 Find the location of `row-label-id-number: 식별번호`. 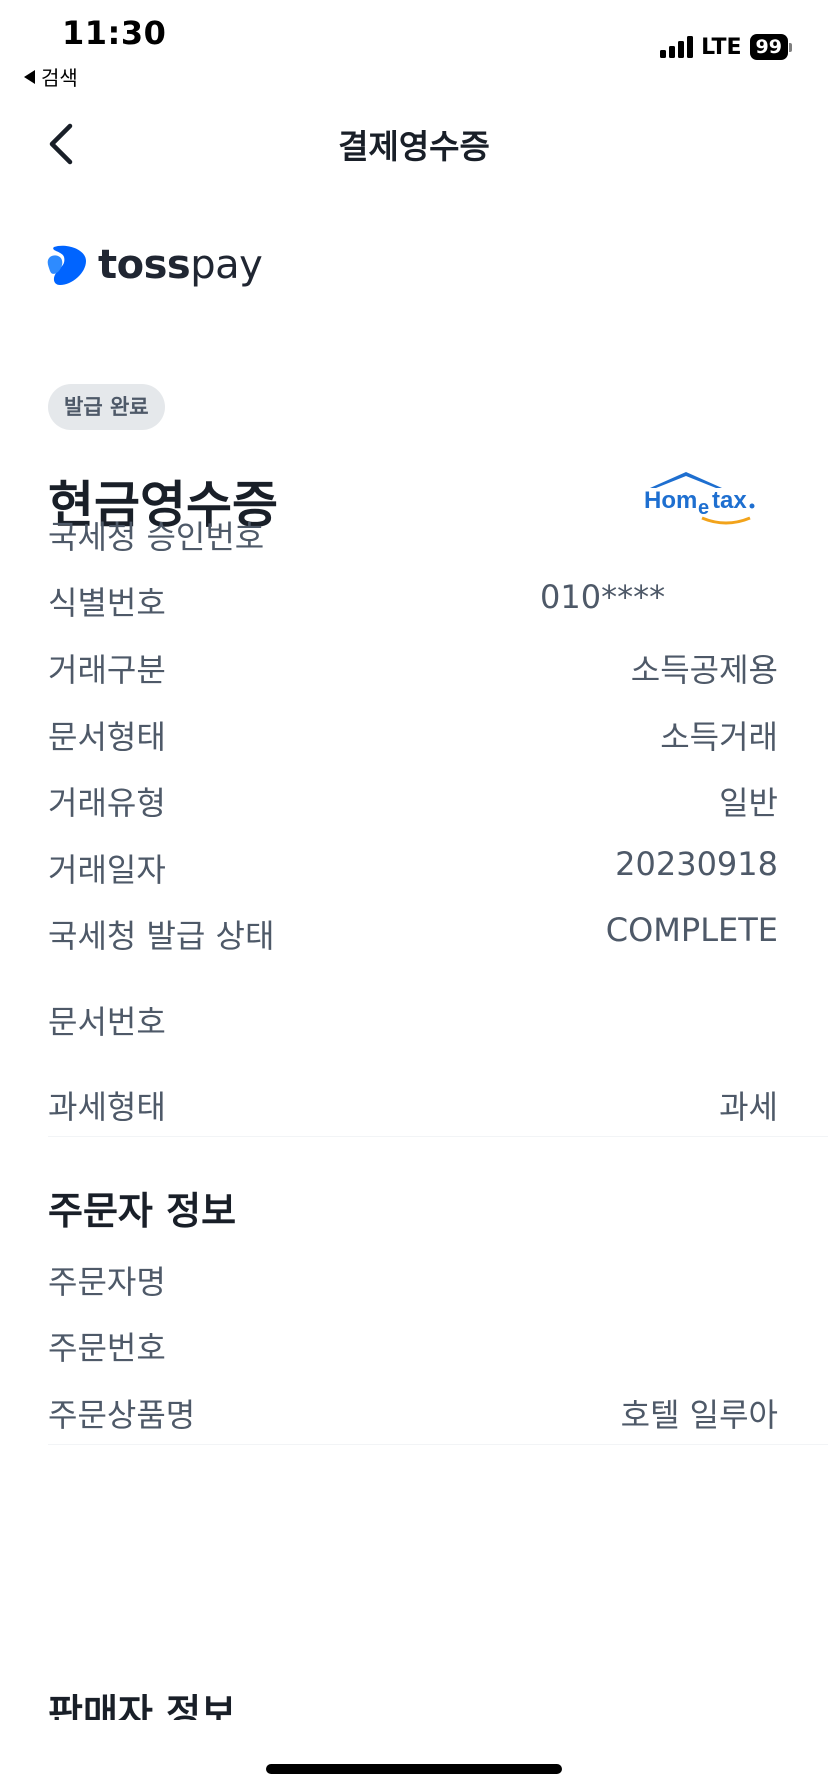

row-label-id-number: 식별번호 is located at coordinates (107, 603).